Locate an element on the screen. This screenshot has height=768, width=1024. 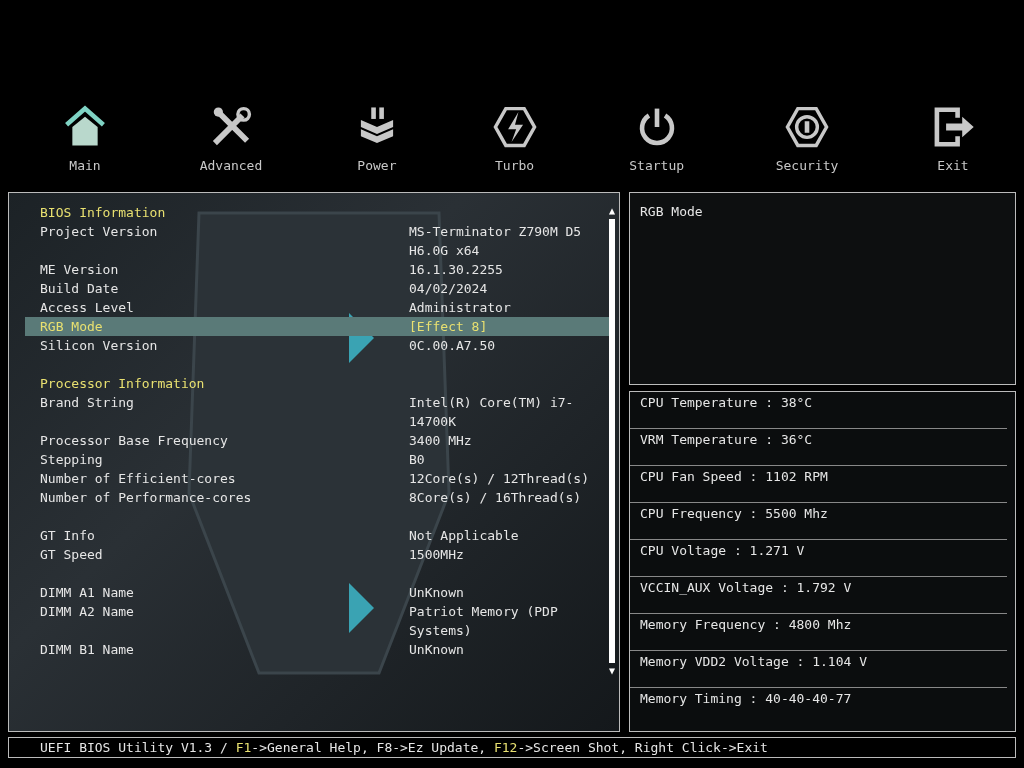
hardware-reading: Memory VDD2 Voltage : 1.104 V is located at coordinates (818, 669).